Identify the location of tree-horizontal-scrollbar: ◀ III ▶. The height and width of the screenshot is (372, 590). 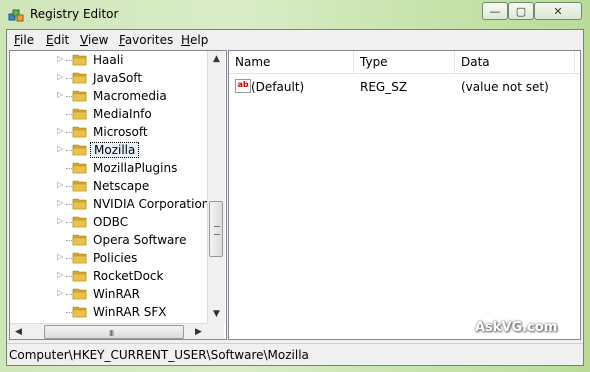
(108, 331).